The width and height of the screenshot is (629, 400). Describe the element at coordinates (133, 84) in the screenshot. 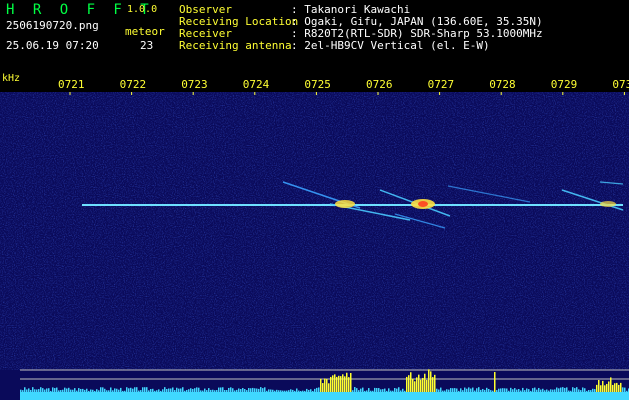

I see `x-tick-label-0722: 0722` at that location.